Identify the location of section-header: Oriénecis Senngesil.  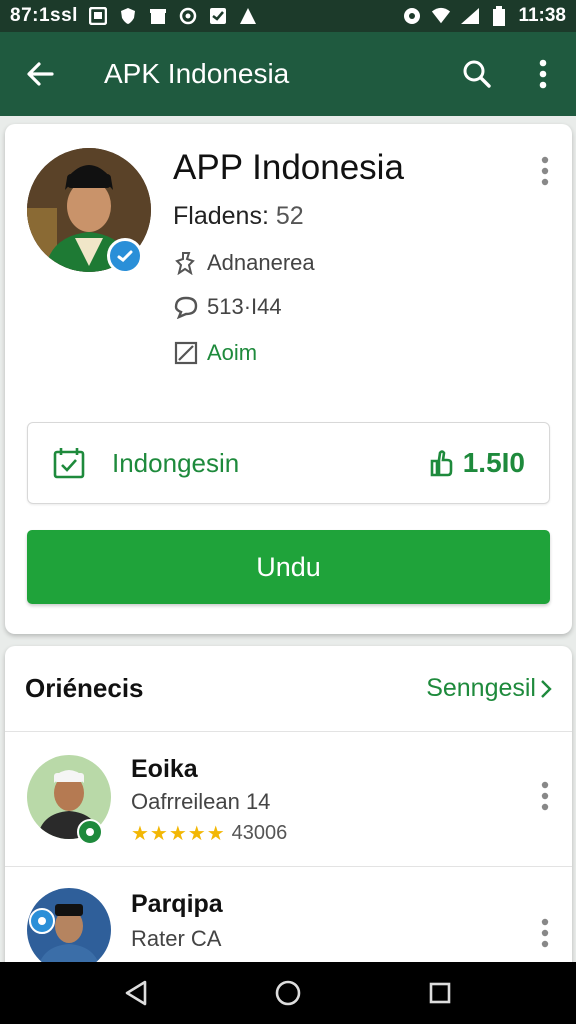
(288, 689).